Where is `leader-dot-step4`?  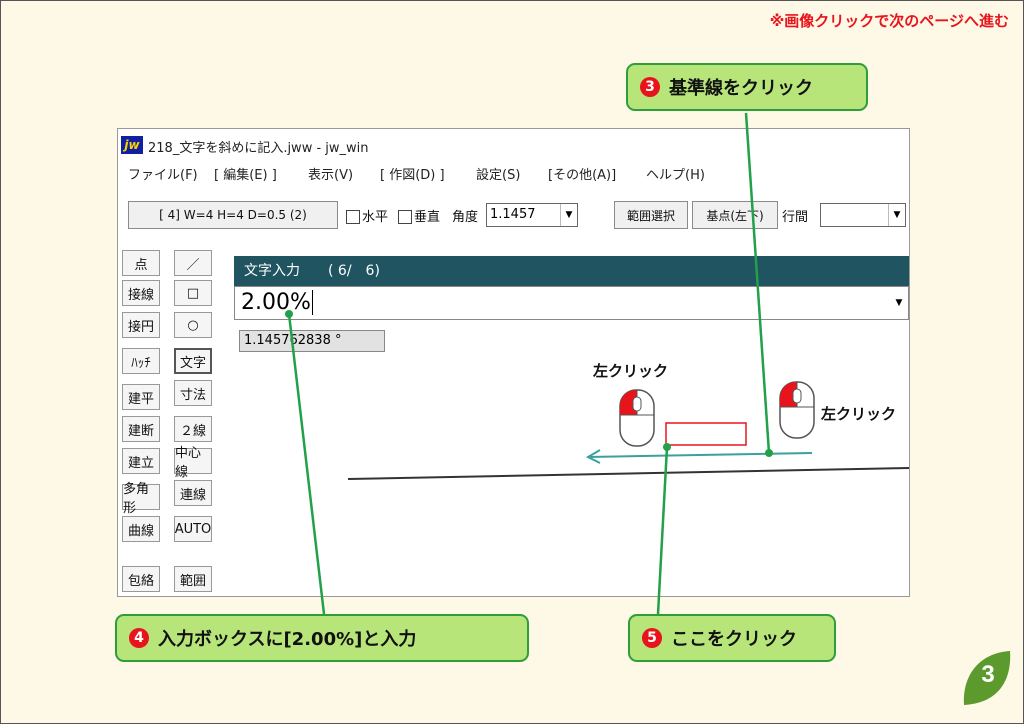 leader-dot-step4 is located at coordinates (289, 314).